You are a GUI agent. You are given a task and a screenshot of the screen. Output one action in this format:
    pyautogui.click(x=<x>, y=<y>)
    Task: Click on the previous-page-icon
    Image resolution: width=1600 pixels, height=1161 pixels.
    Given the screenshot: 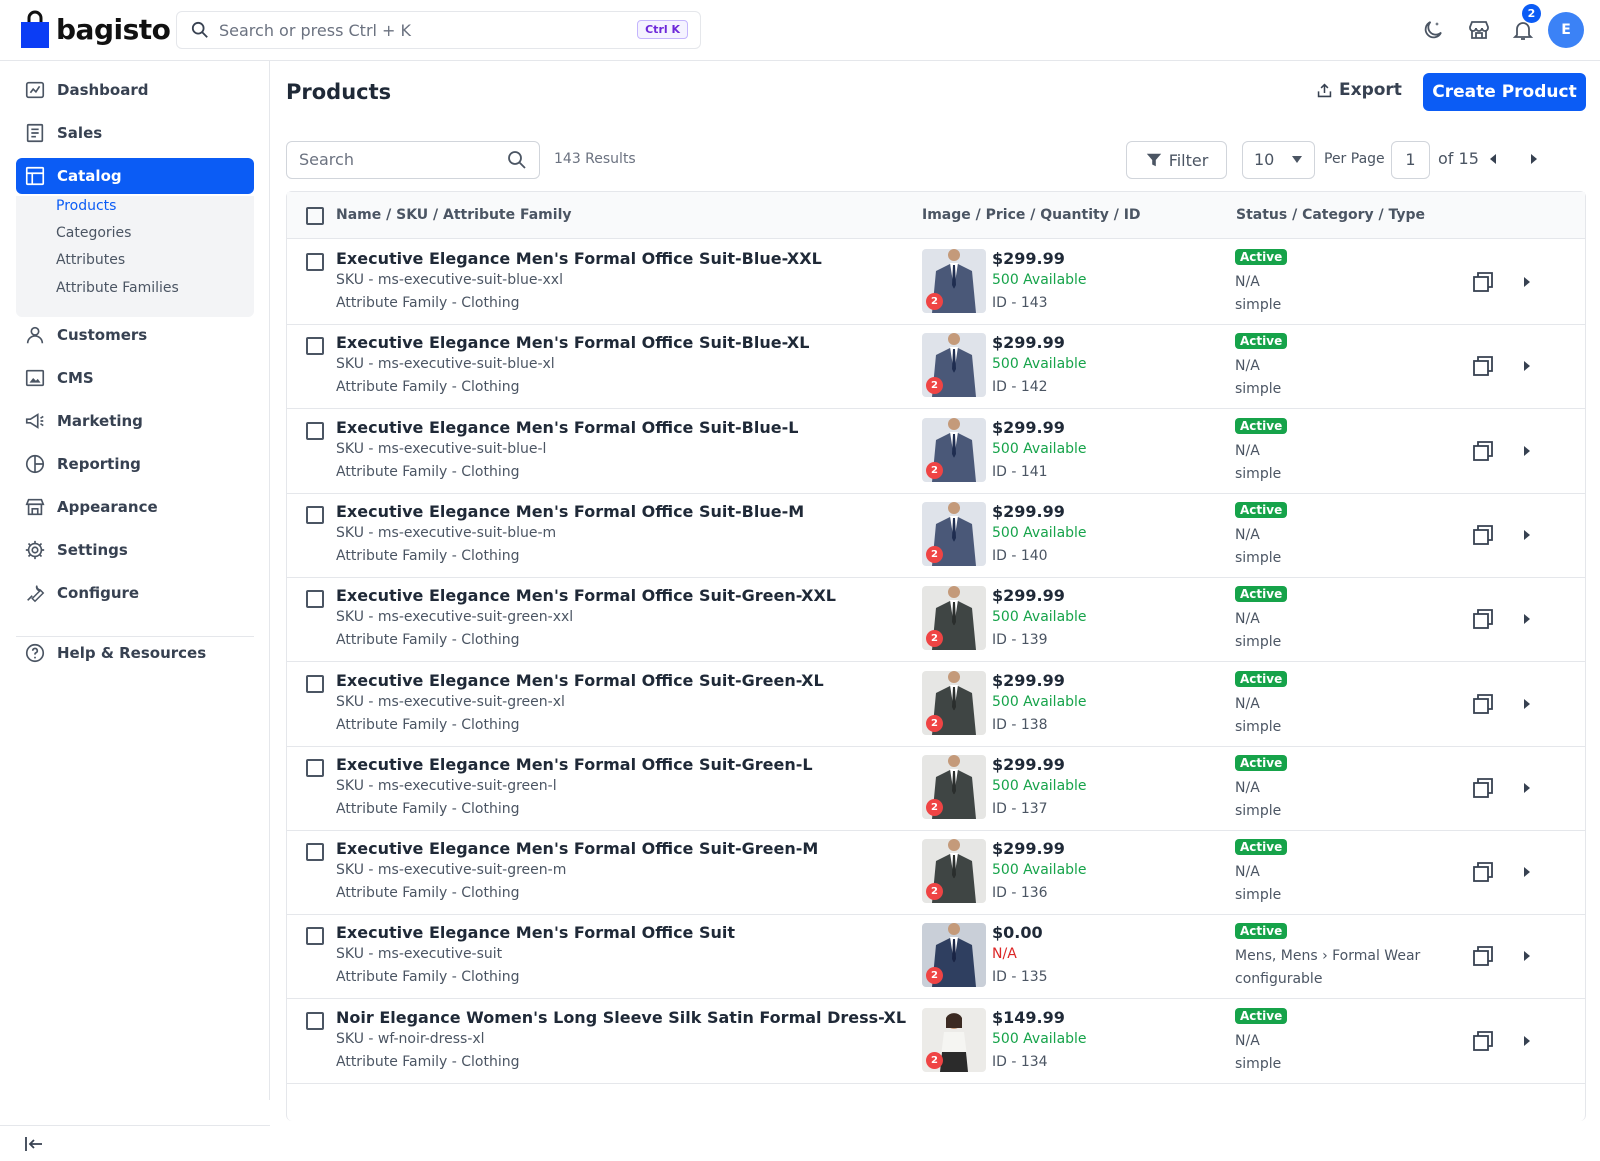 What is the action you would take?
    pyautogui.click(x=1493, y=159)
    